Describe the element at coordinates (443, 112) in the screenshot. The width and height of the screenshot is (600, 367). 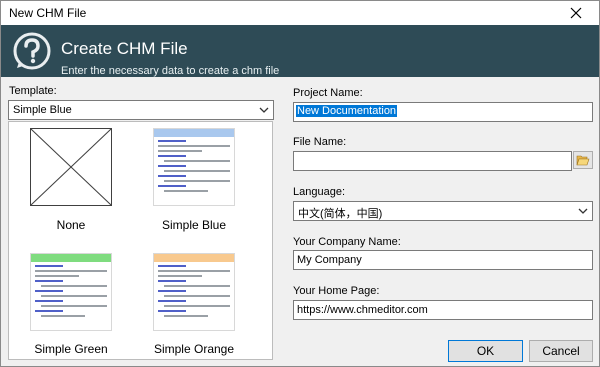
I see `project-name-input: New Documentation` at that location.